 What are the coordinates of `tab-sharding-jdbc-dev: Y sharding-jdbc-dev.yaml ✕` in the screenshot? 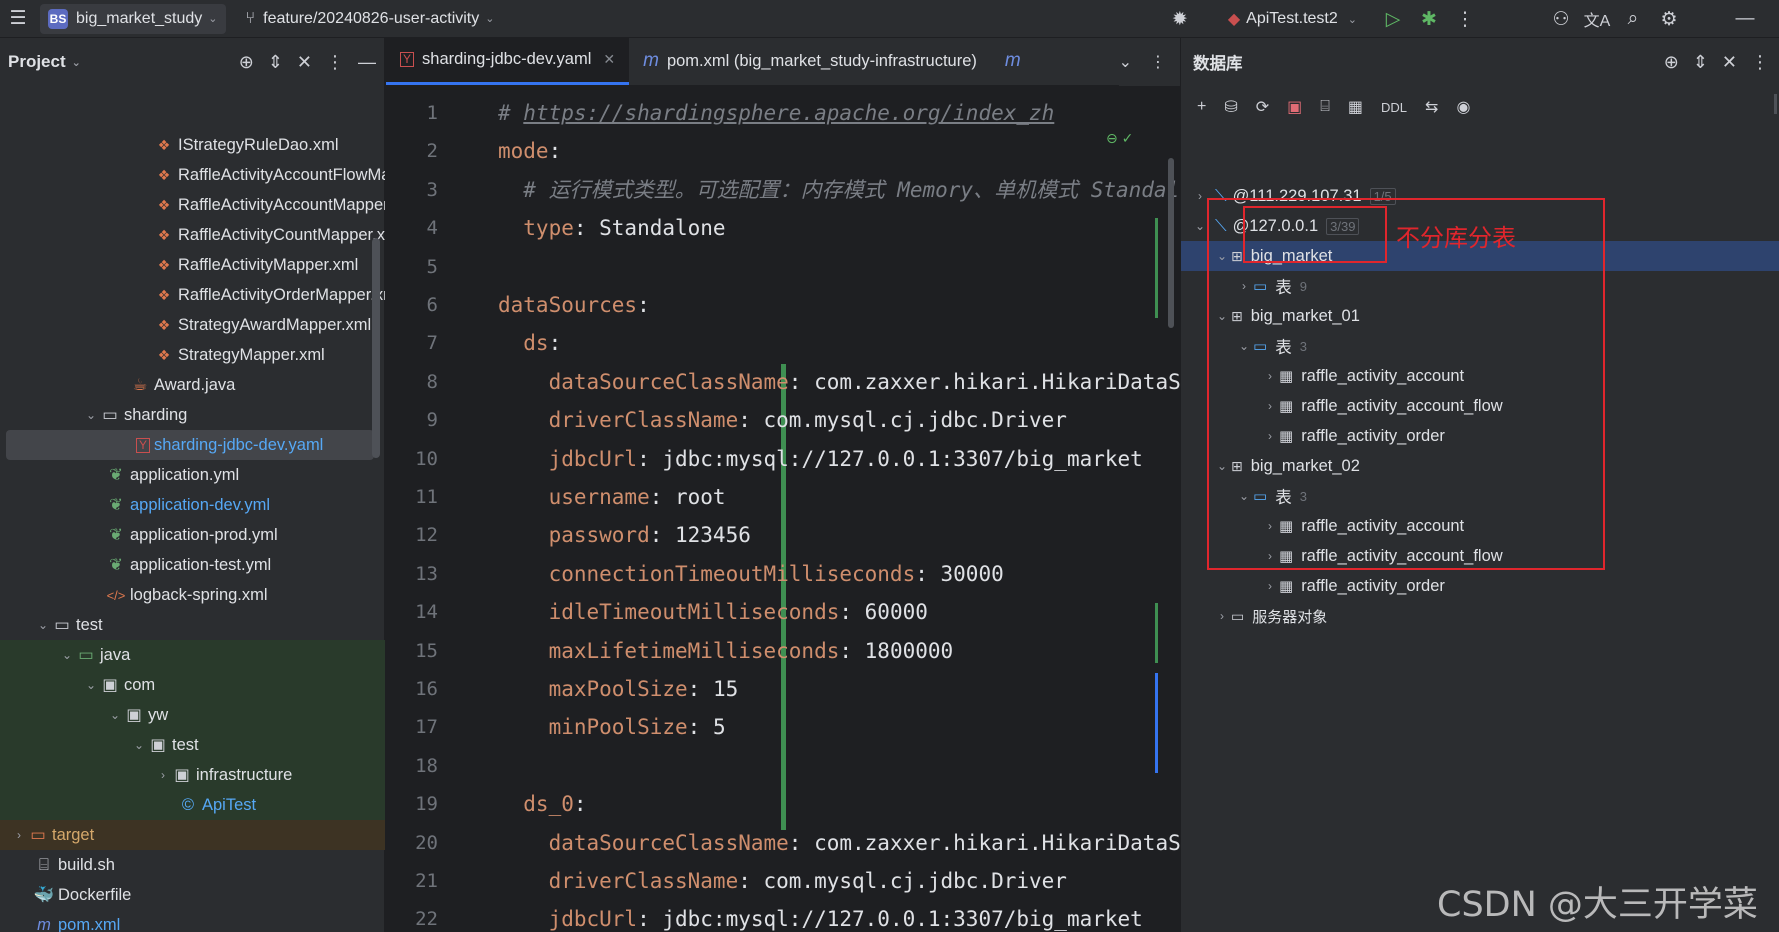 It's located at (508, 61).